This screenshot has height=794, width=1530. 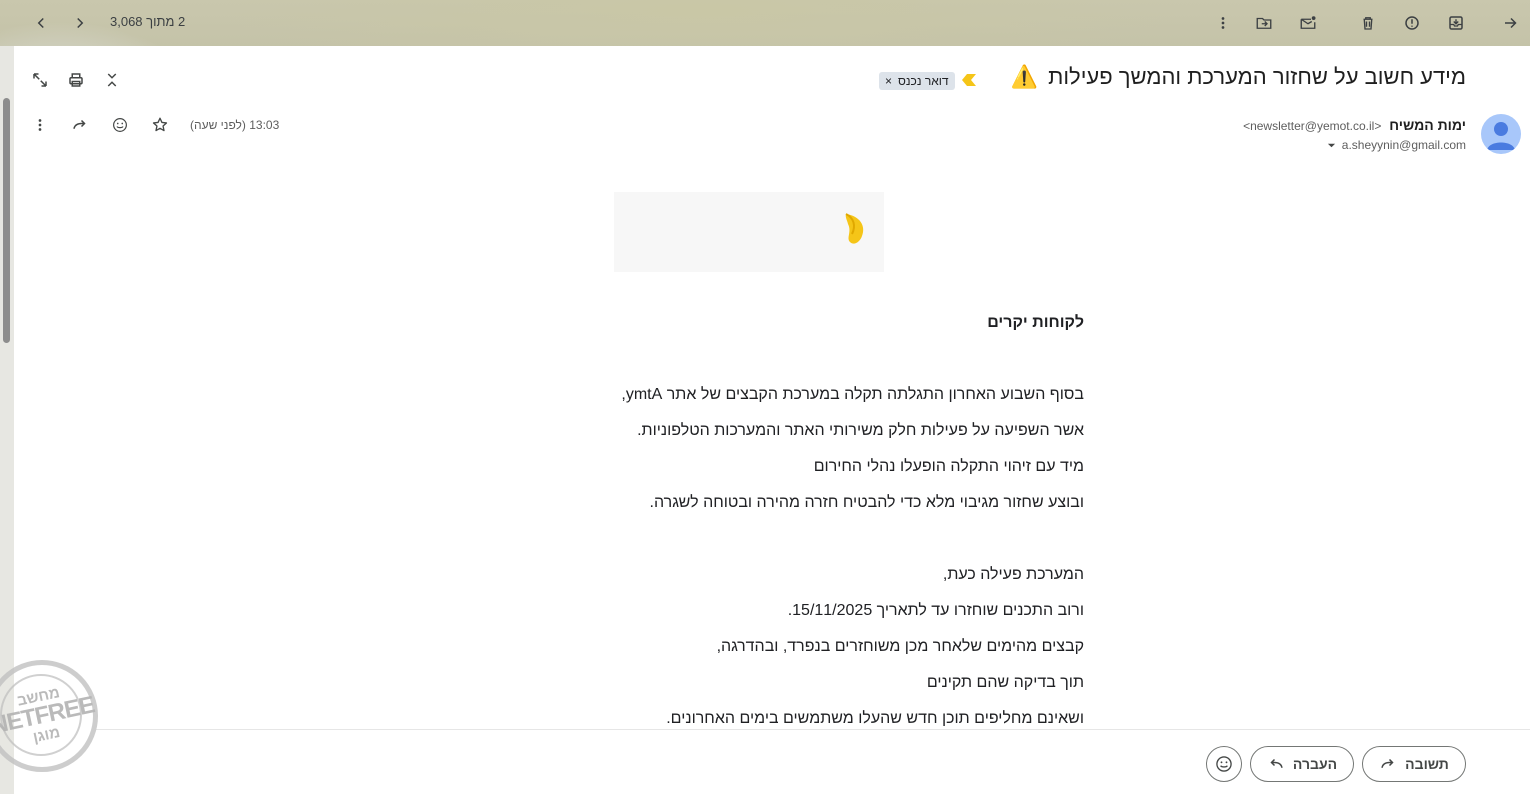 What do you see at coordinates (235, 125) in the screenshot?
I see `message-time: 13:03 (לפני שעה)` at bounding box center [235, 125].